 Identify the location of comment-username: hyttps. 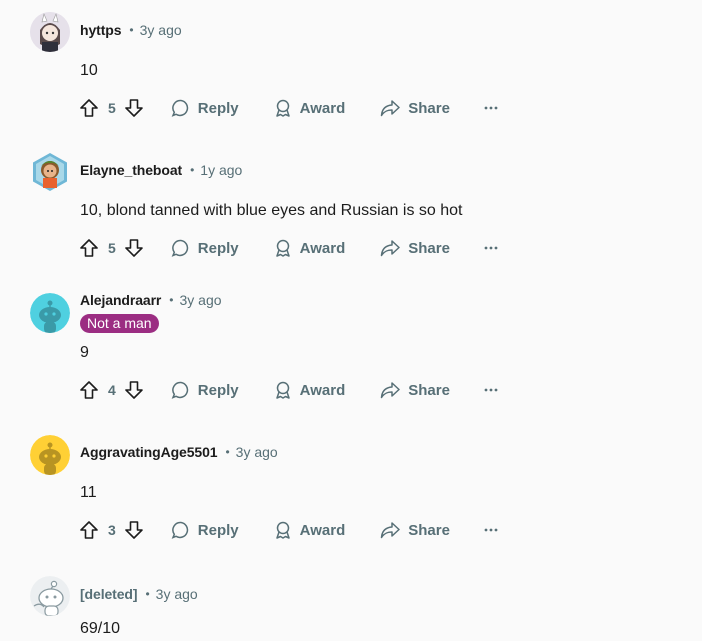
(101, 30).